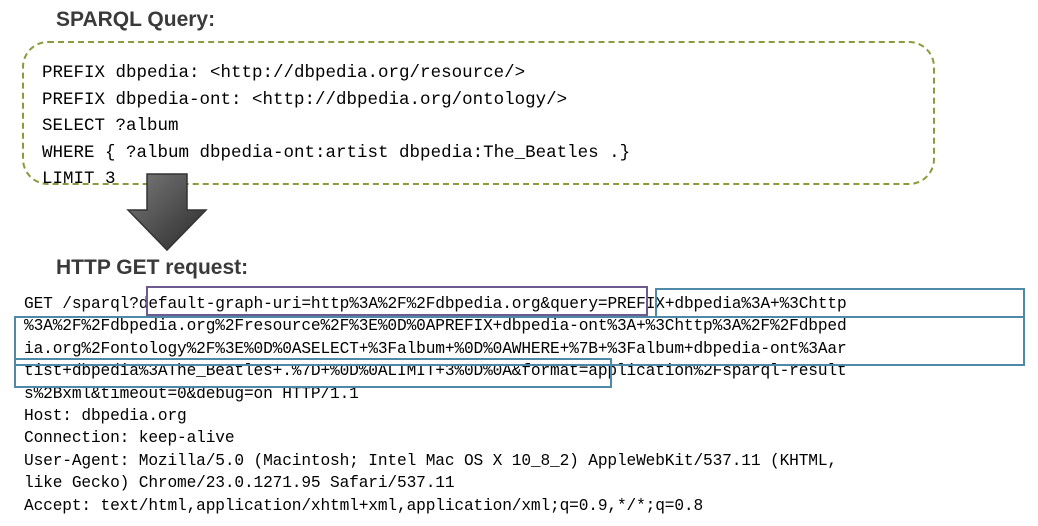 Image resolution: width=1038 pixels, height=526 pixels. What do you see at coordinates (191, 393) in the screenshot?
I see `request-line-5: s%2Bxml&timeout=0&debug=on HTTP/1.1` at bounding box center [191, 393].